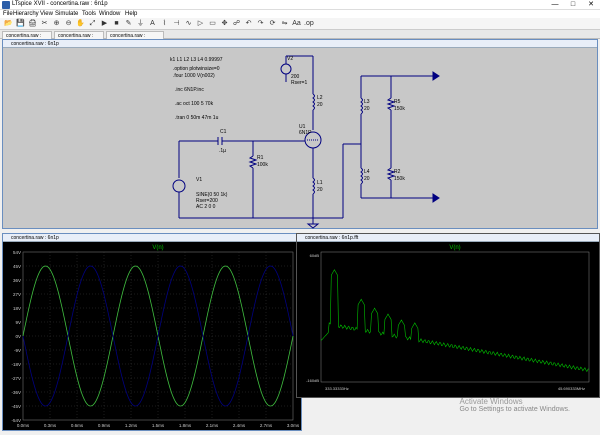 This screenshot has width=600, height=435. Describe the element at coordinates (23, 425) in the screenshot. I see `x-tick-label: 0.0ms` at that location.